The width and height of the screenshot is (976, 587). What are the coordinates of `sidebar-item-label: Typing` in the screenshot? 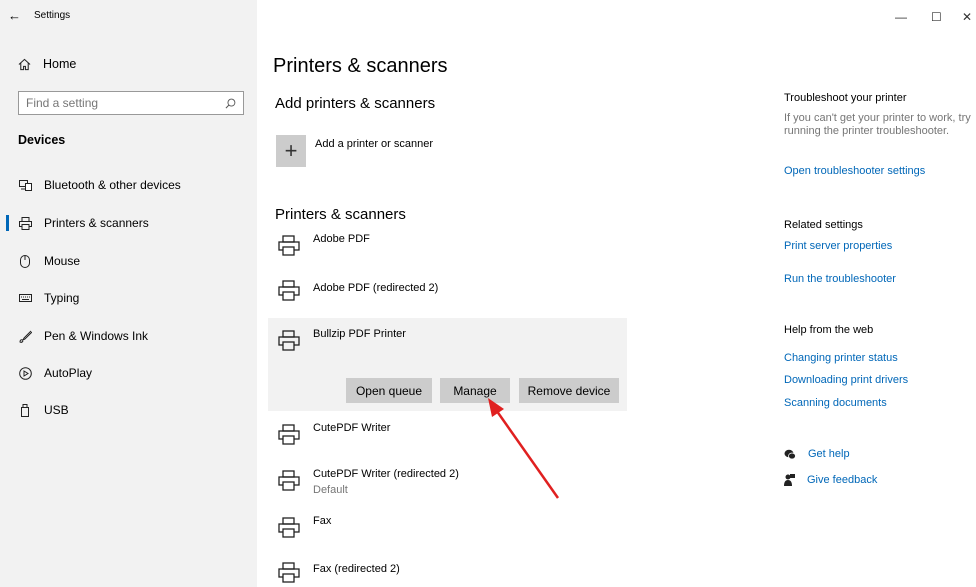 It's located at (62, 298).